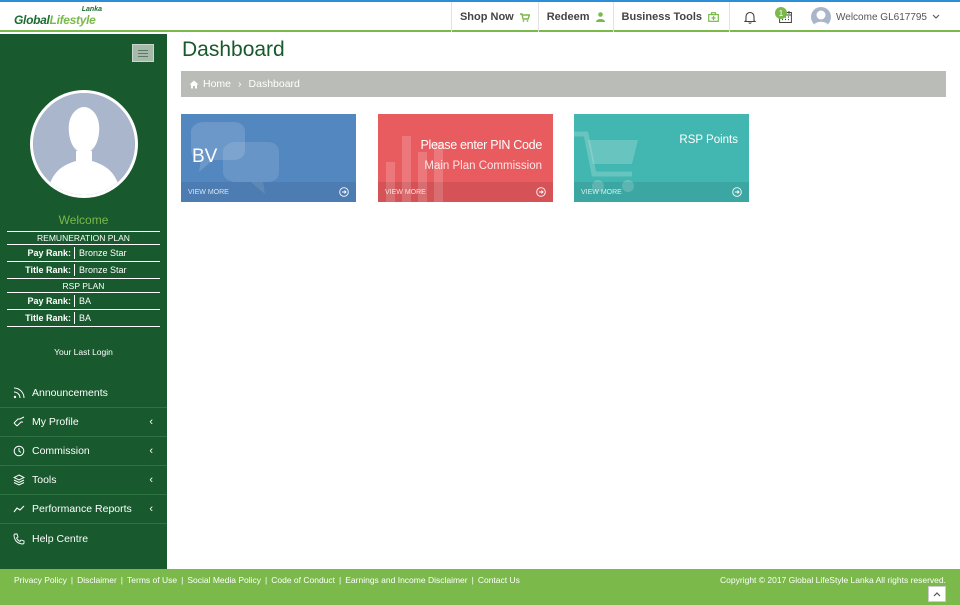  I want to click on notifications-button, so click(749, 17).